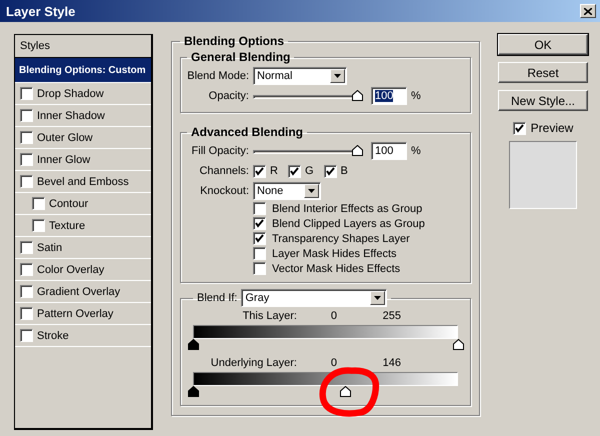 Image resolution: width=600 pixels, height=436 pixels. Describe the element at coordinates (543, 44) in the screenshot. I see `dialog-button: OK` at that location.